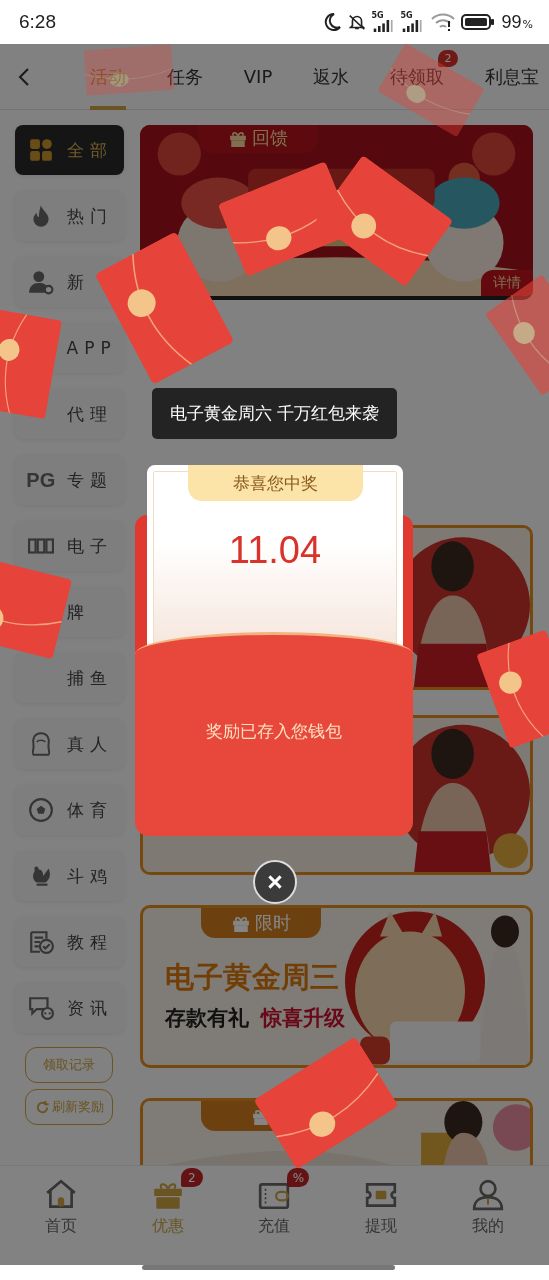 This screenshot has height=1280, width=549. What do you see at coordinates (527, 24) in the screenshot?
I see `battery-unit: %` at bounding box center [527, 24].